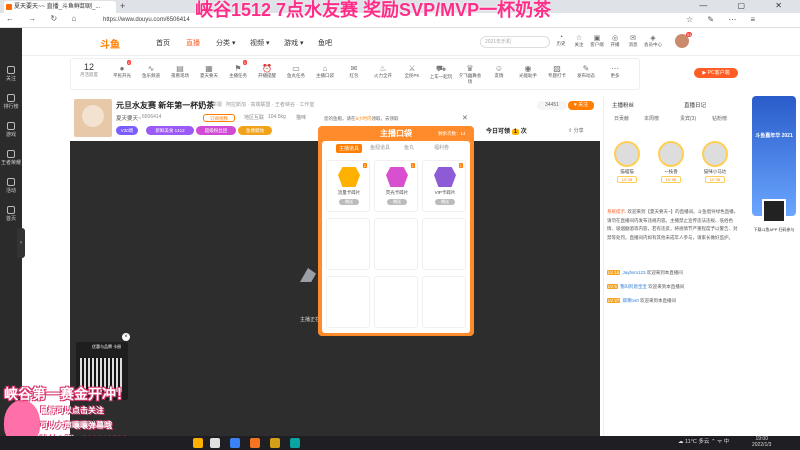 The image size is (800, 450). Describe the element at coordinates (11, 186) in the screenshot. I see `sidebar-item-activity: 活动` at that location.